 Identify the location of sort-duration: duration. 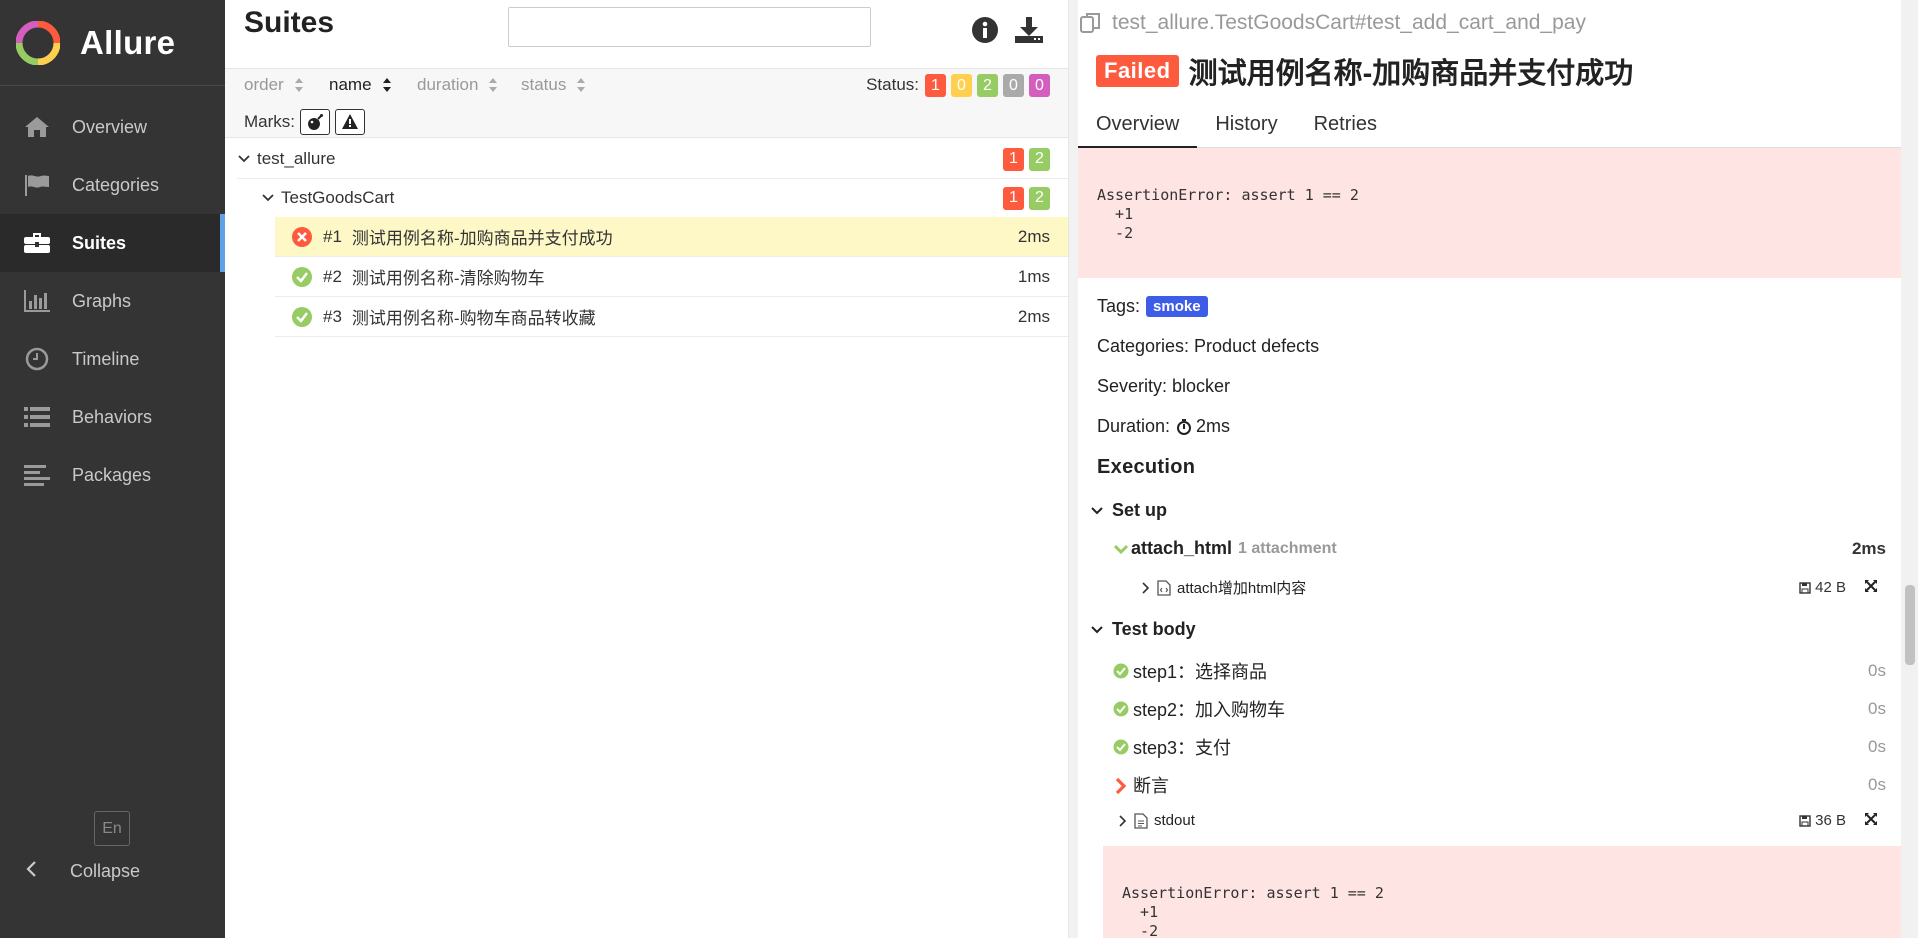
(457, 85).